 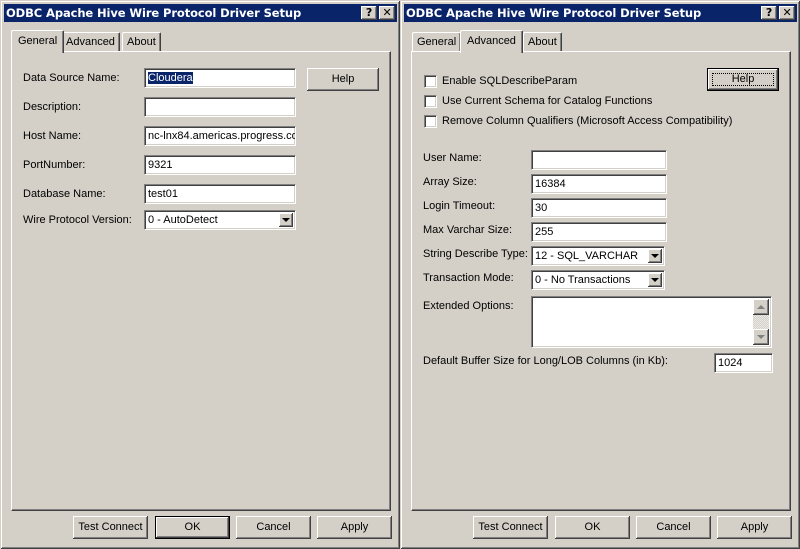 I want to click on host-name-label: Host Name:, so click(x=52, y=136).